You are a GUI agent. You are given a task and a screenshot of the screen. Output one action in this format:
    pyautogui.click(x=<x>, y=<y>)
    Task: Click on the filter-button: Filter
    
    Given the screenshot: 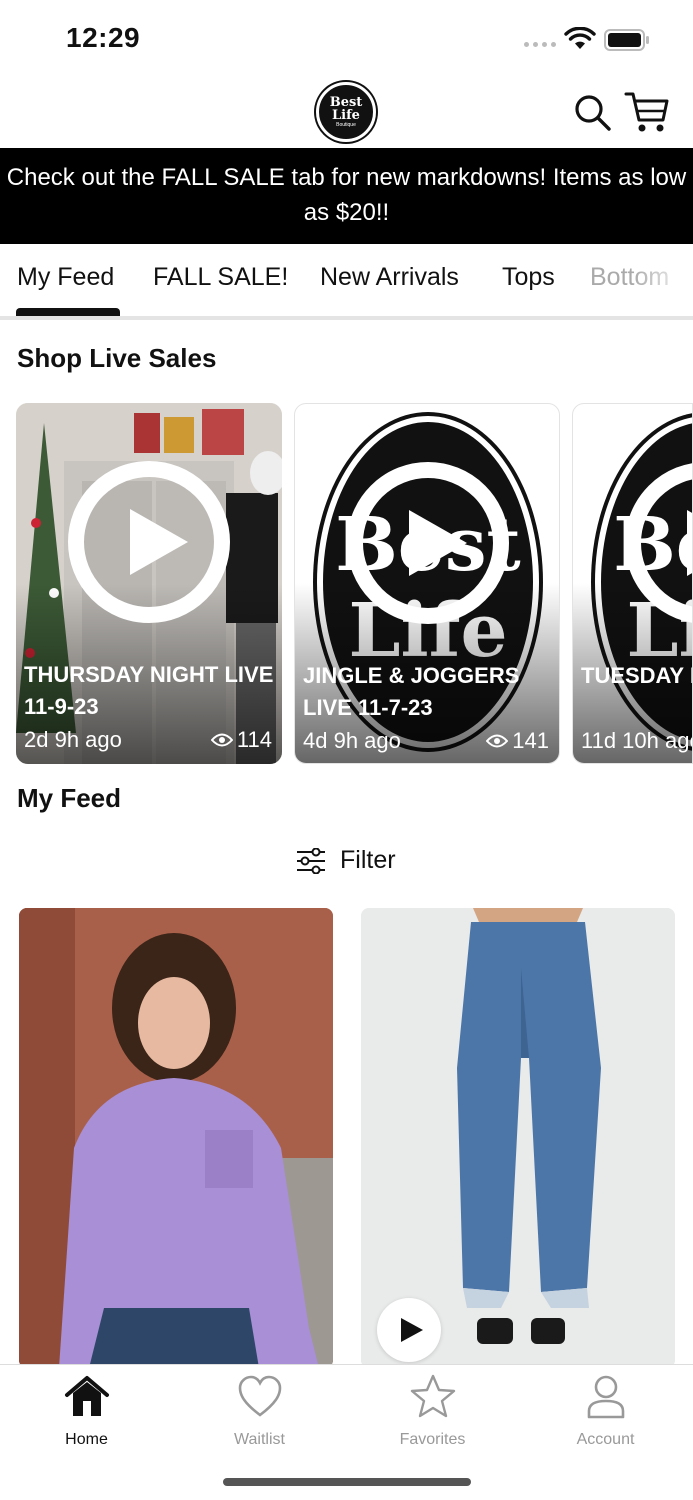 What is the action you would take?
    pyautogui.click(x=346, y=860)
    